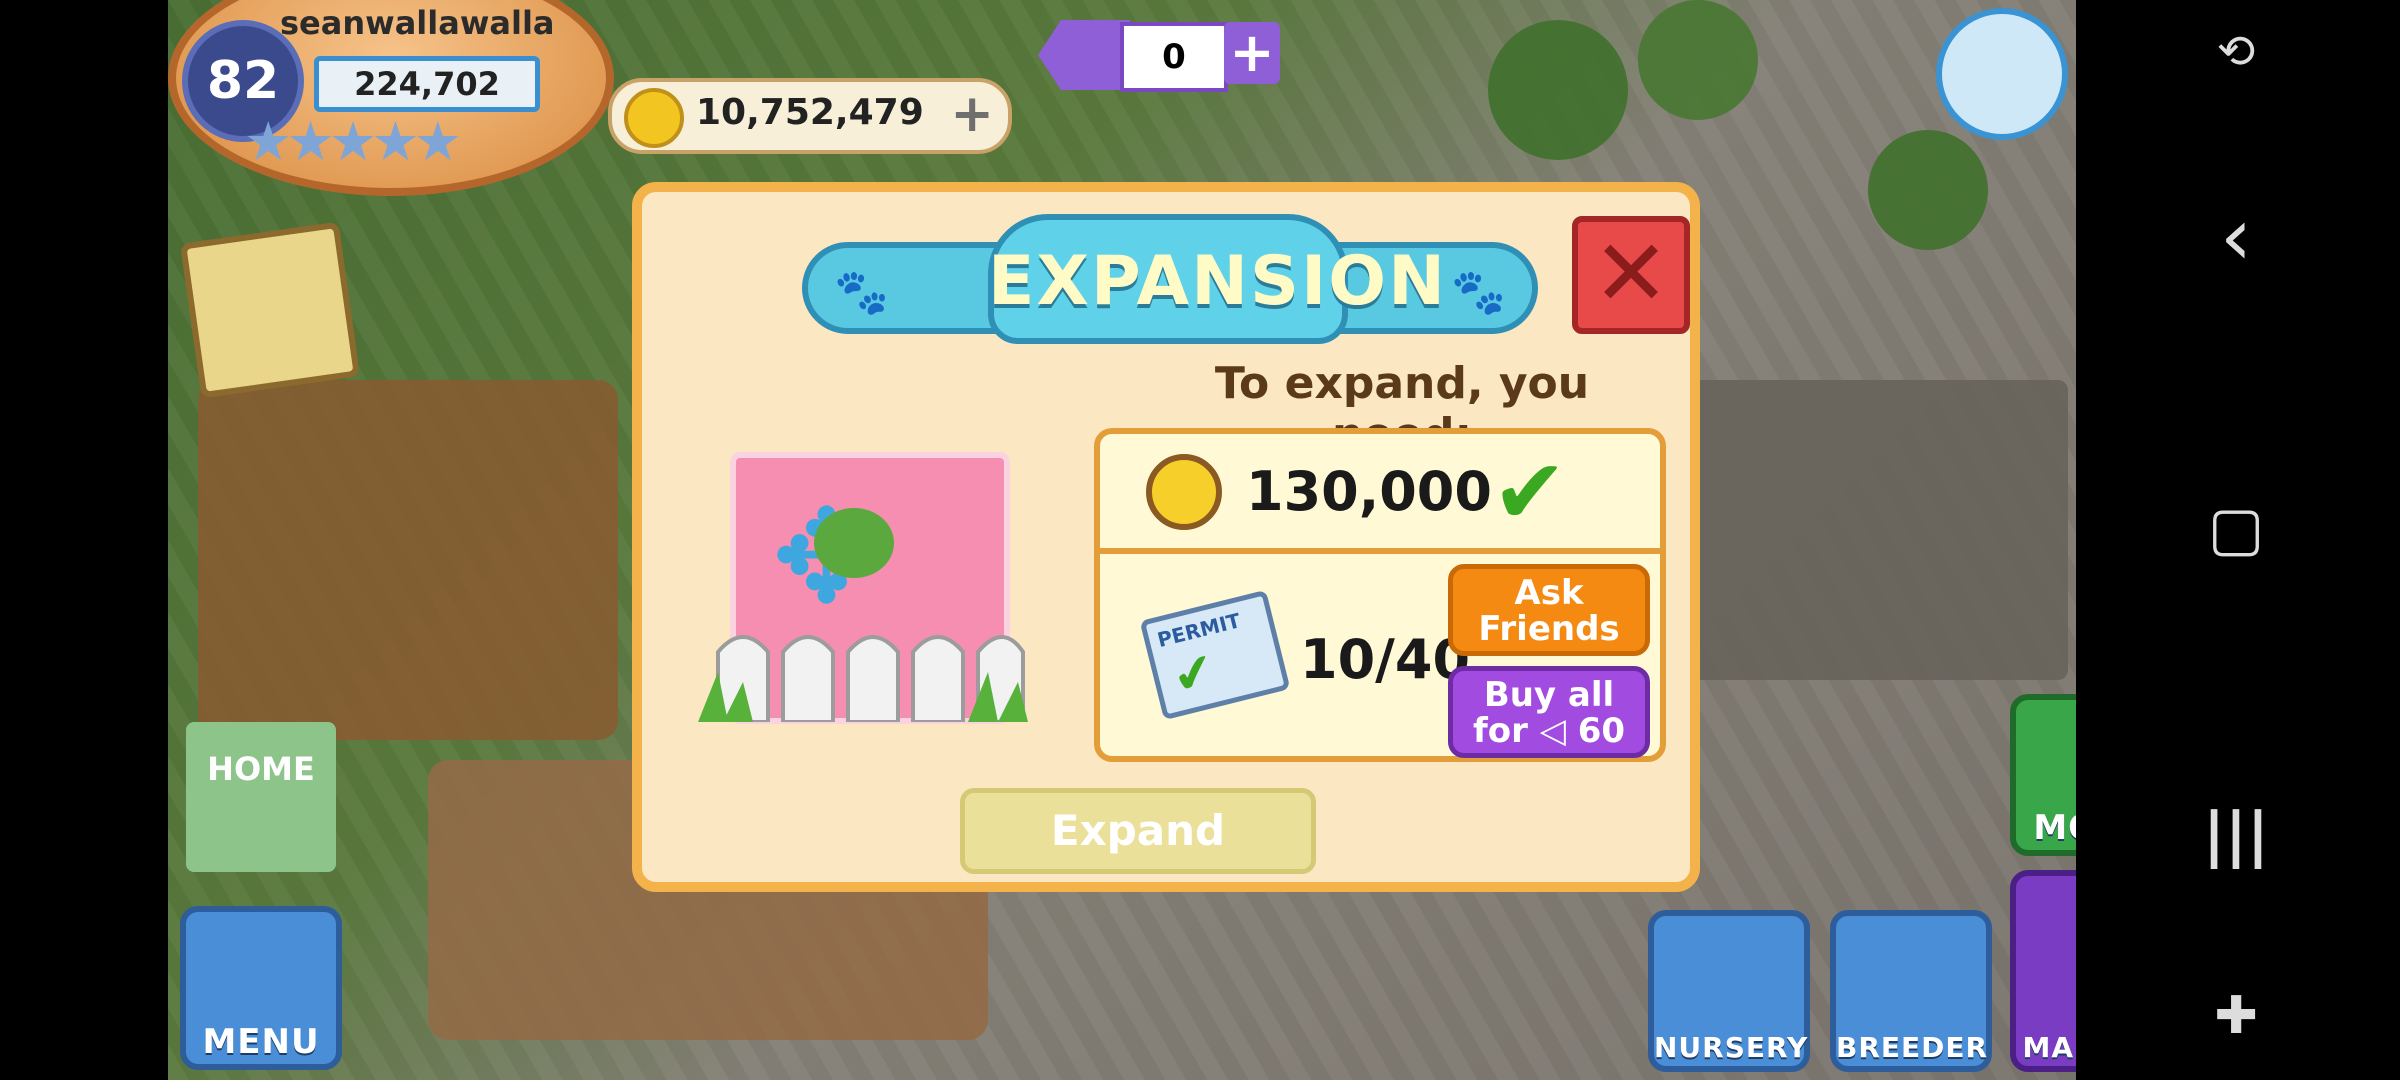 The image size is (2400, 1080). What do you see at coordinates (2054, 828) in the screenshot?
I see `move-label: MOVE` at bounding box center [2054, 828].